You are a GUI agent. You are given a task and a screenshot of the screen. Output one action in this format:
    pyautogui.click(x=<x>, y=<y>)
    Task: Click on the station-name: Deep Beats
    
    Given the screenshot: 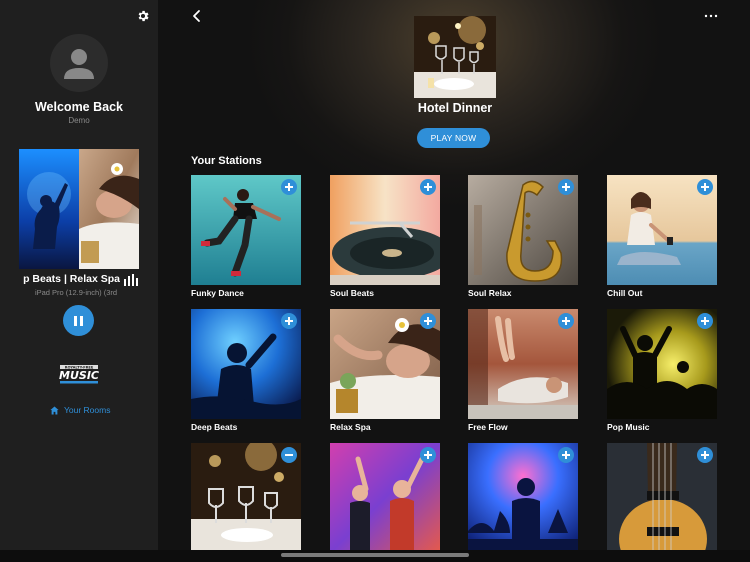 What is the action you would take?
    pyautogui.click(x=214, y=427)
    